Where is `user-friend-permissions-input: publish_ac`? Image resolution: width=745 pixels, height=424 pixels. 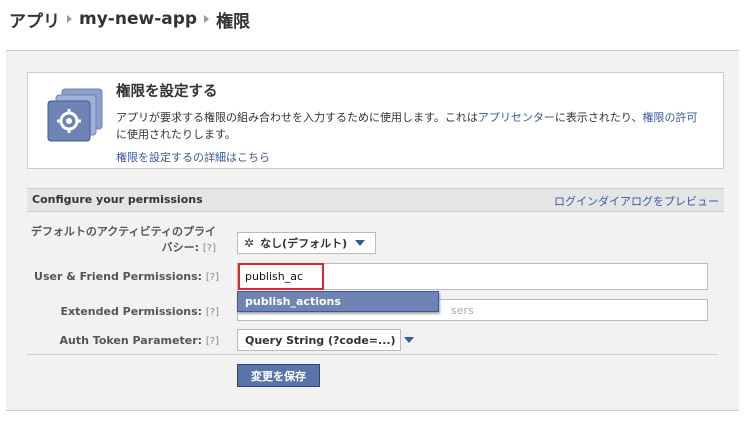 user-friend-permissions-input: publish_ac is located at coordinates (281, 276).